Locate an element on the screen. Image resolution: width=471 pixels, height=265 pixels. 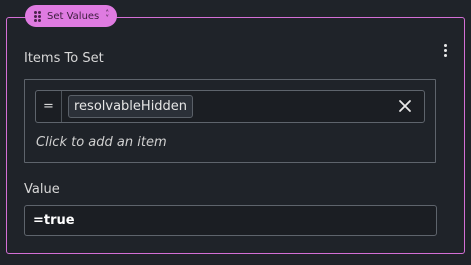
collapse-toggle-icon: ˄ ˅ is located at coordinates (107, 16).